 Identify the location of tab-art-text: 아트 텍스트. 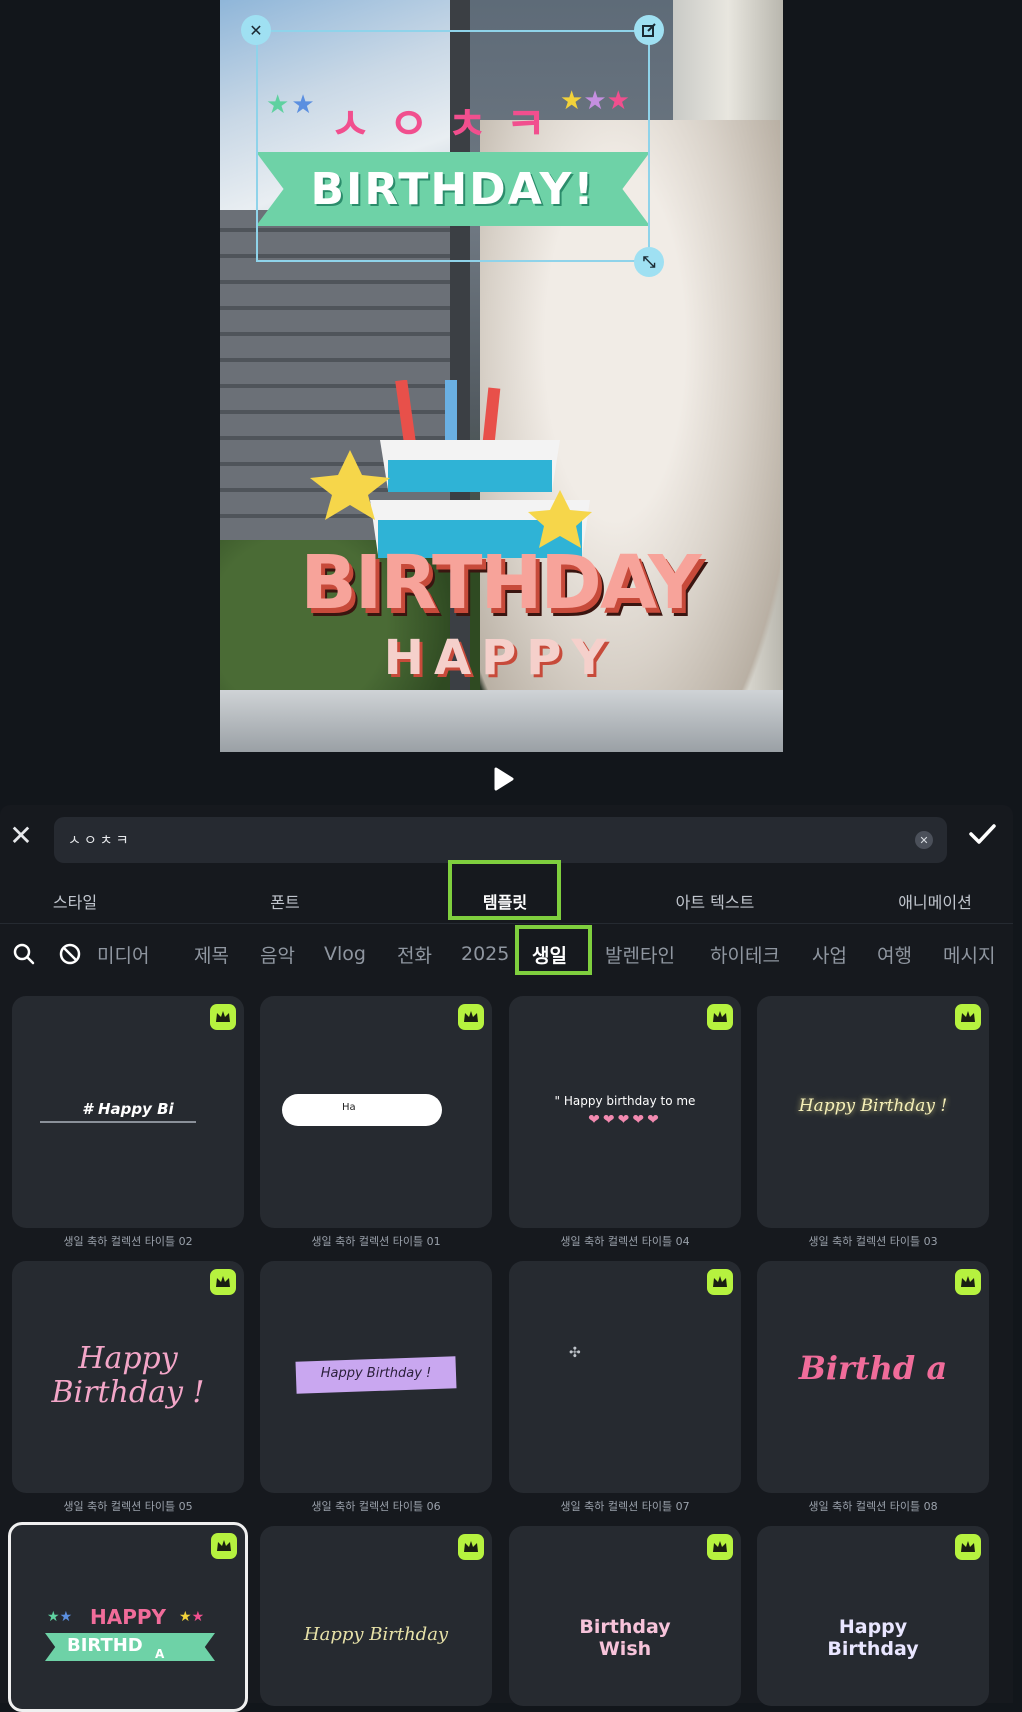
(715, 901).